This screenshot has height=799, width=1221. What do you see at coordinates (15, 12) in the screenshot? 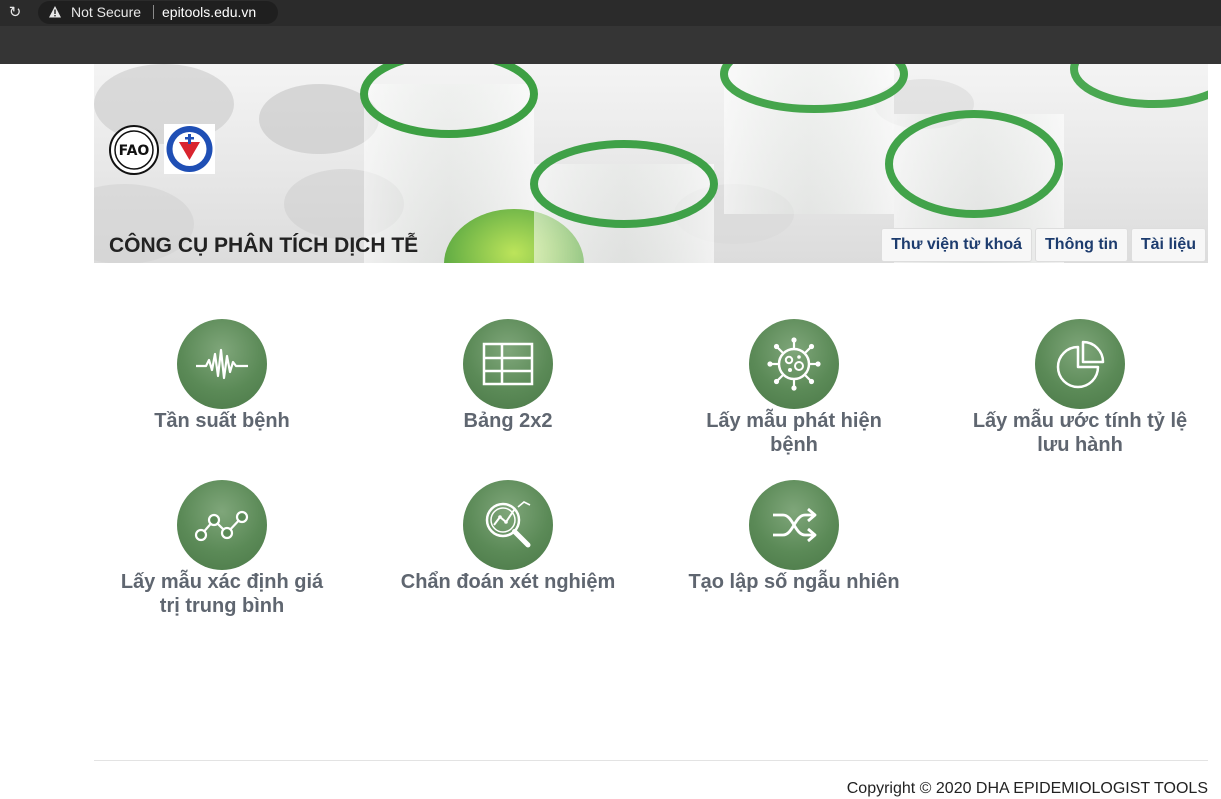
I see `reload-icon: ↻` at bounding box center [15, 12].